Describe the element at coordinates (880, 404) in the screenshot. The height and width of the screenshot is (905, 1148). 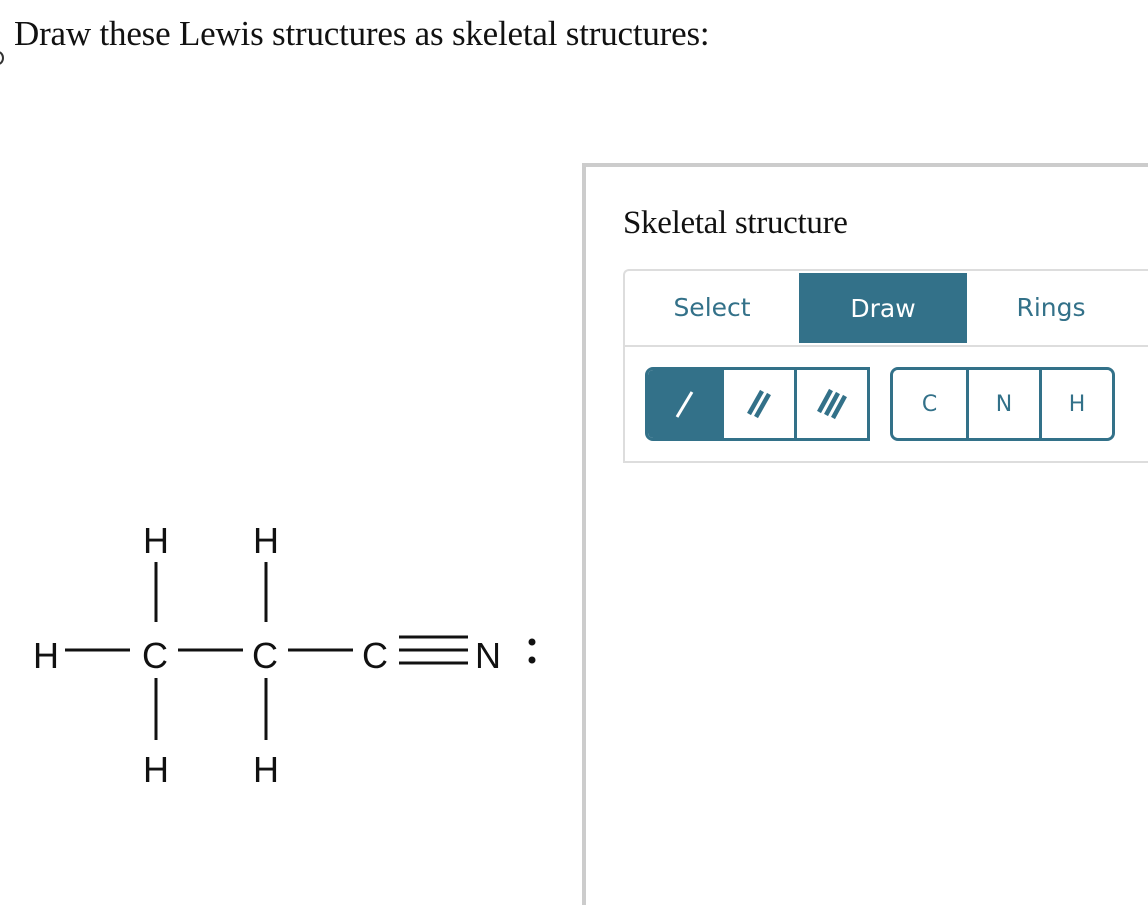
I see `tool-row: C N H` at that location.